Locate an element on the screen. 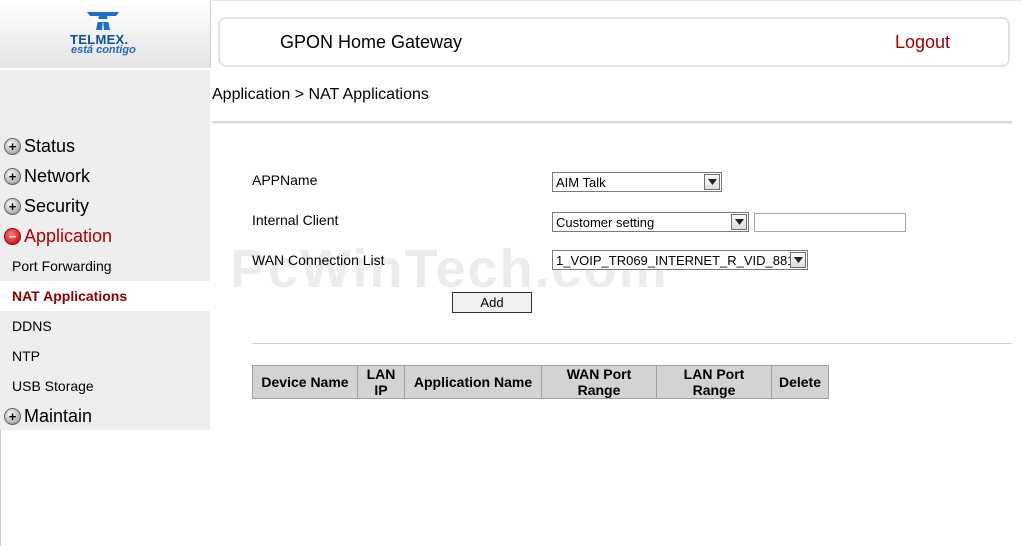 This screenshot has width=1022, height=546. sidebar-item-label: DDNS is located at coordinates (32, 326).